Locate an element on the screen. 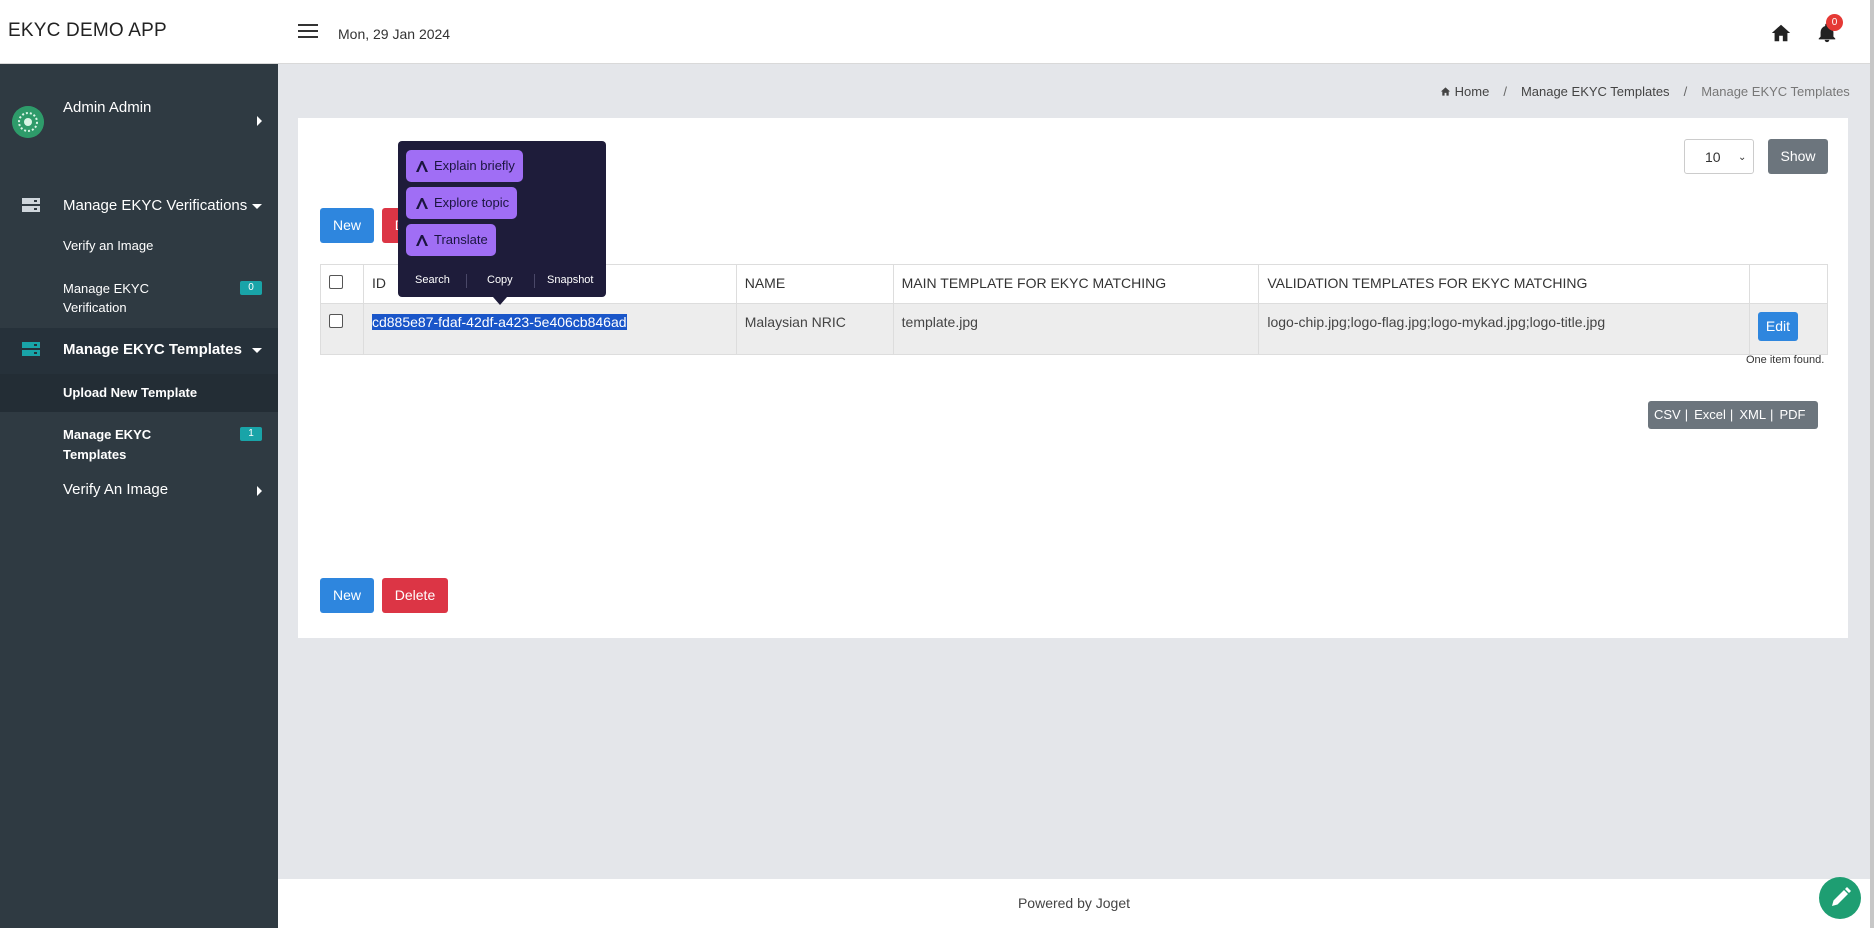 The width and height of the screenshot is (1874, 928). cell-main-template: template.jpg is located at coordinates (1076, 329).